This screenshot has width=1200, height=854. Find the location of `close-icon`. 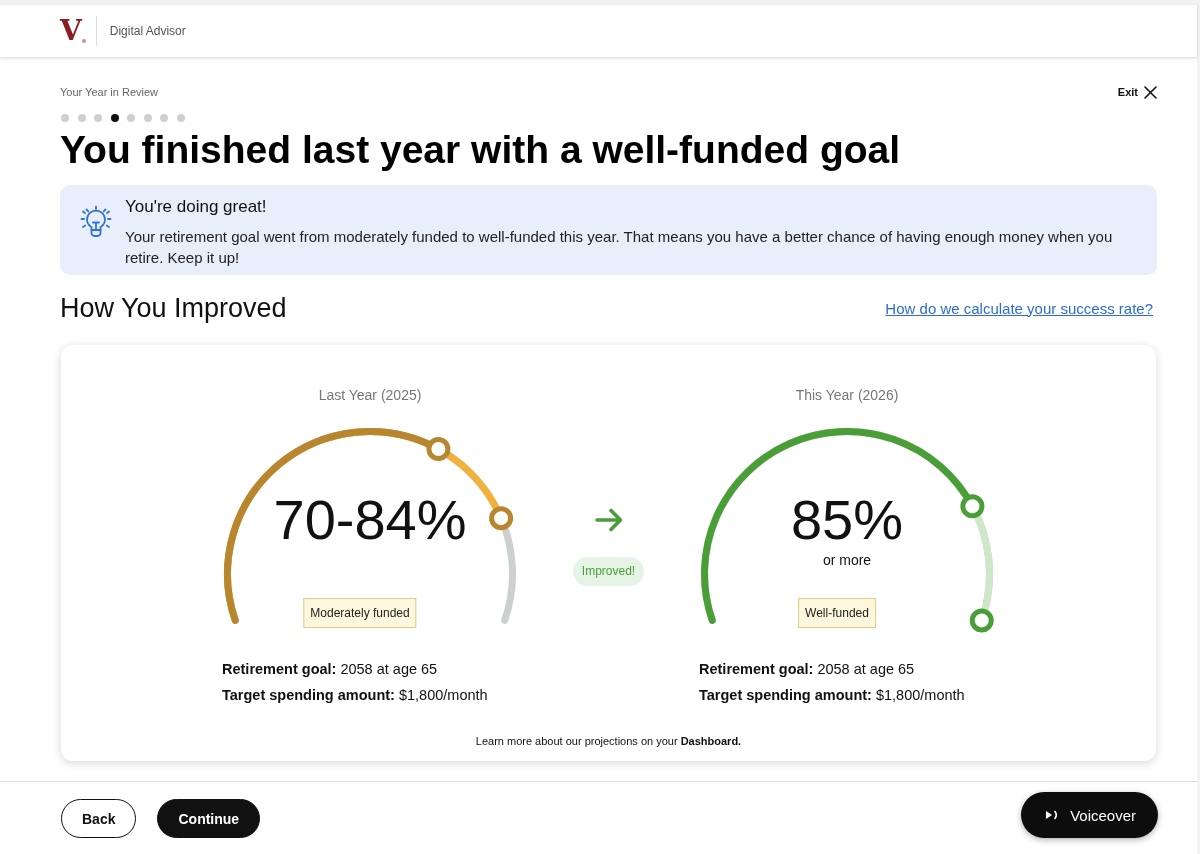

close-icon is located at coordinates (1150, 92).